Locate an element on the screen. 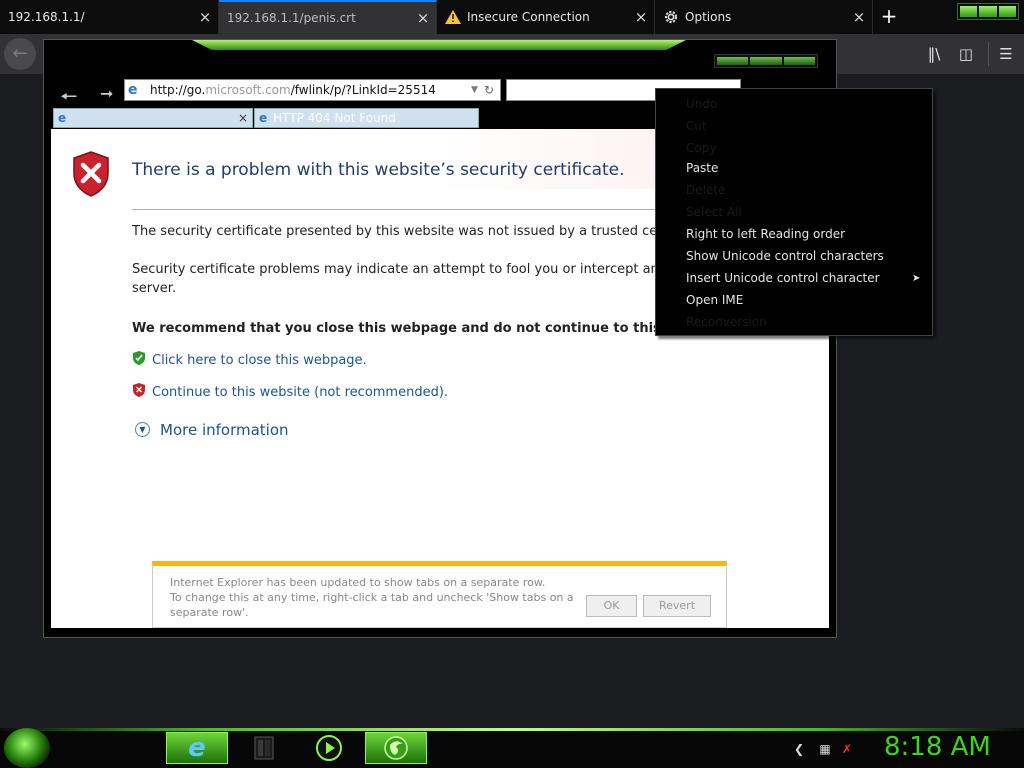 This screenshot has height=768, width=1024. address-prefix: http://go. is located at coordinates (178, 90).